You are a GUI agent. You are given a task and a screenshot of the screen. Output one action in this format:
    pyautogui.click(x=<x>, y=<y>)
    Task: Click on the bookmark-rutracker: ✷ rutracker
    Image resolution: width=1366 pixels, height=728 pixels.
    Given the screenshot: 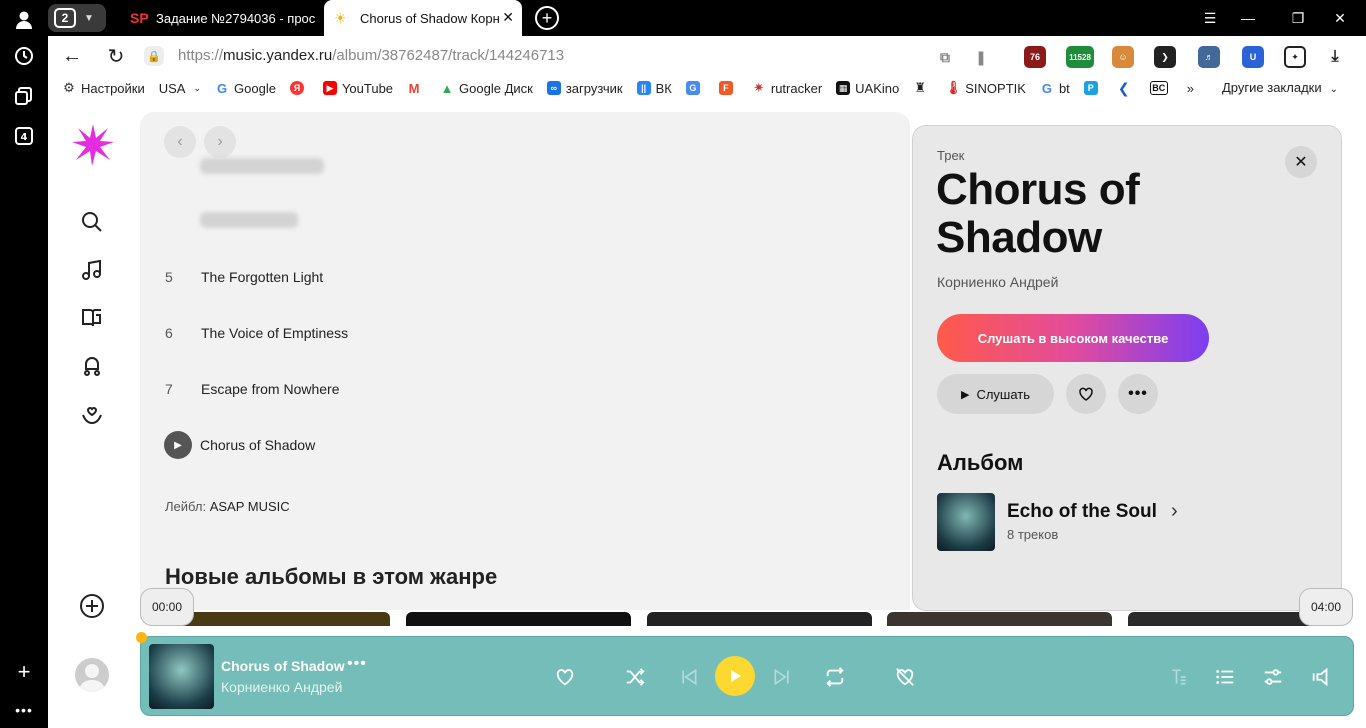 What is the action you would take?
    pyautogui.click(x=787, y=88)
    